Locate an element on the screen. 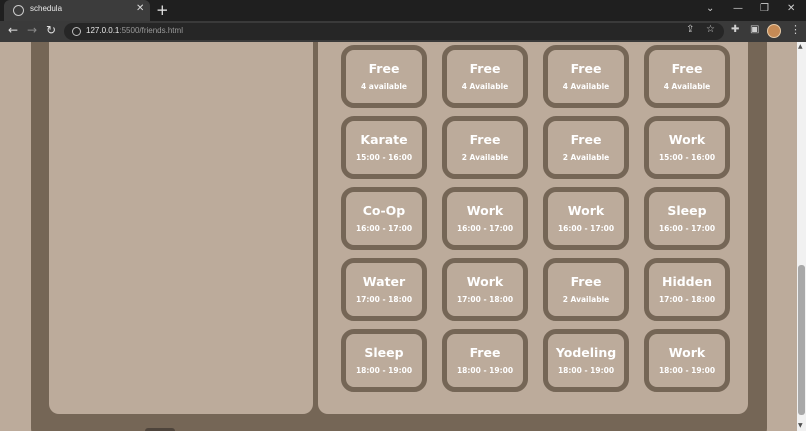  schedule-slot: Sleep 16:00 - 17:00 is located at coordinates (687, 218).